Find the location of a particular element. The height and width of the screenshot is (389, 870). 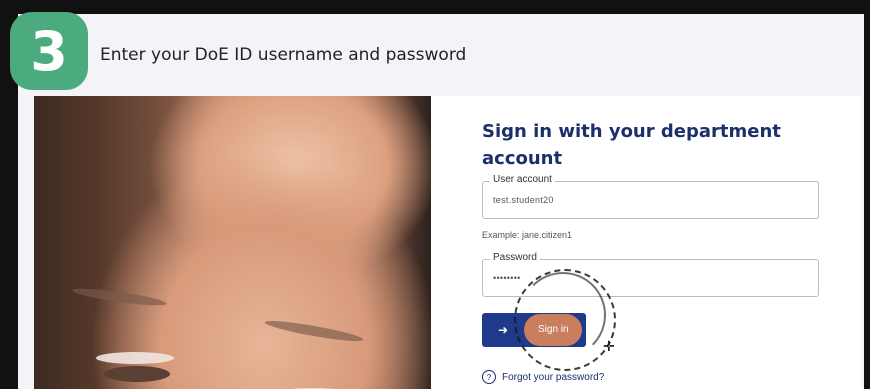

left-eyelid is located at coordinates (135, 358).